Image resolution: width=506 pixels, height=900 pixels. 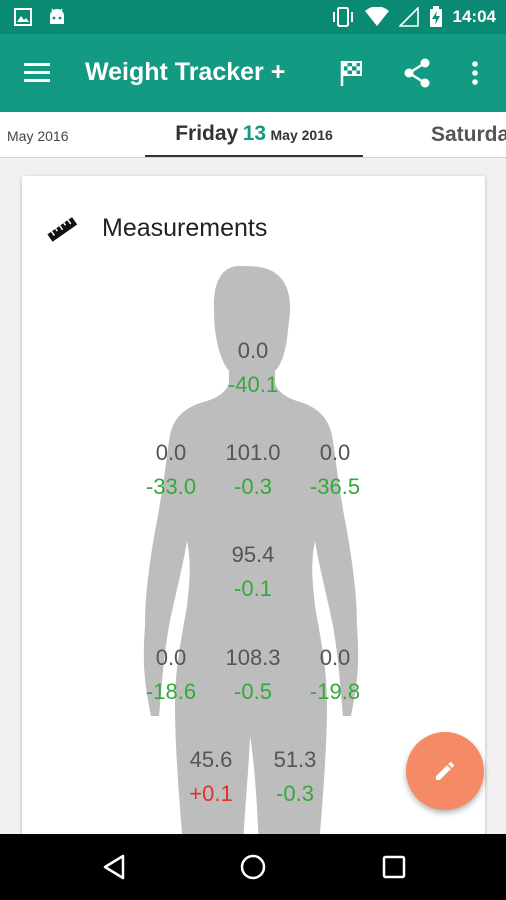 What do you see at coordinates (335, 675) in the screenshot?
I see `measure-right-forearm: 0.0 -19.8` at bounding box center [335, 675].